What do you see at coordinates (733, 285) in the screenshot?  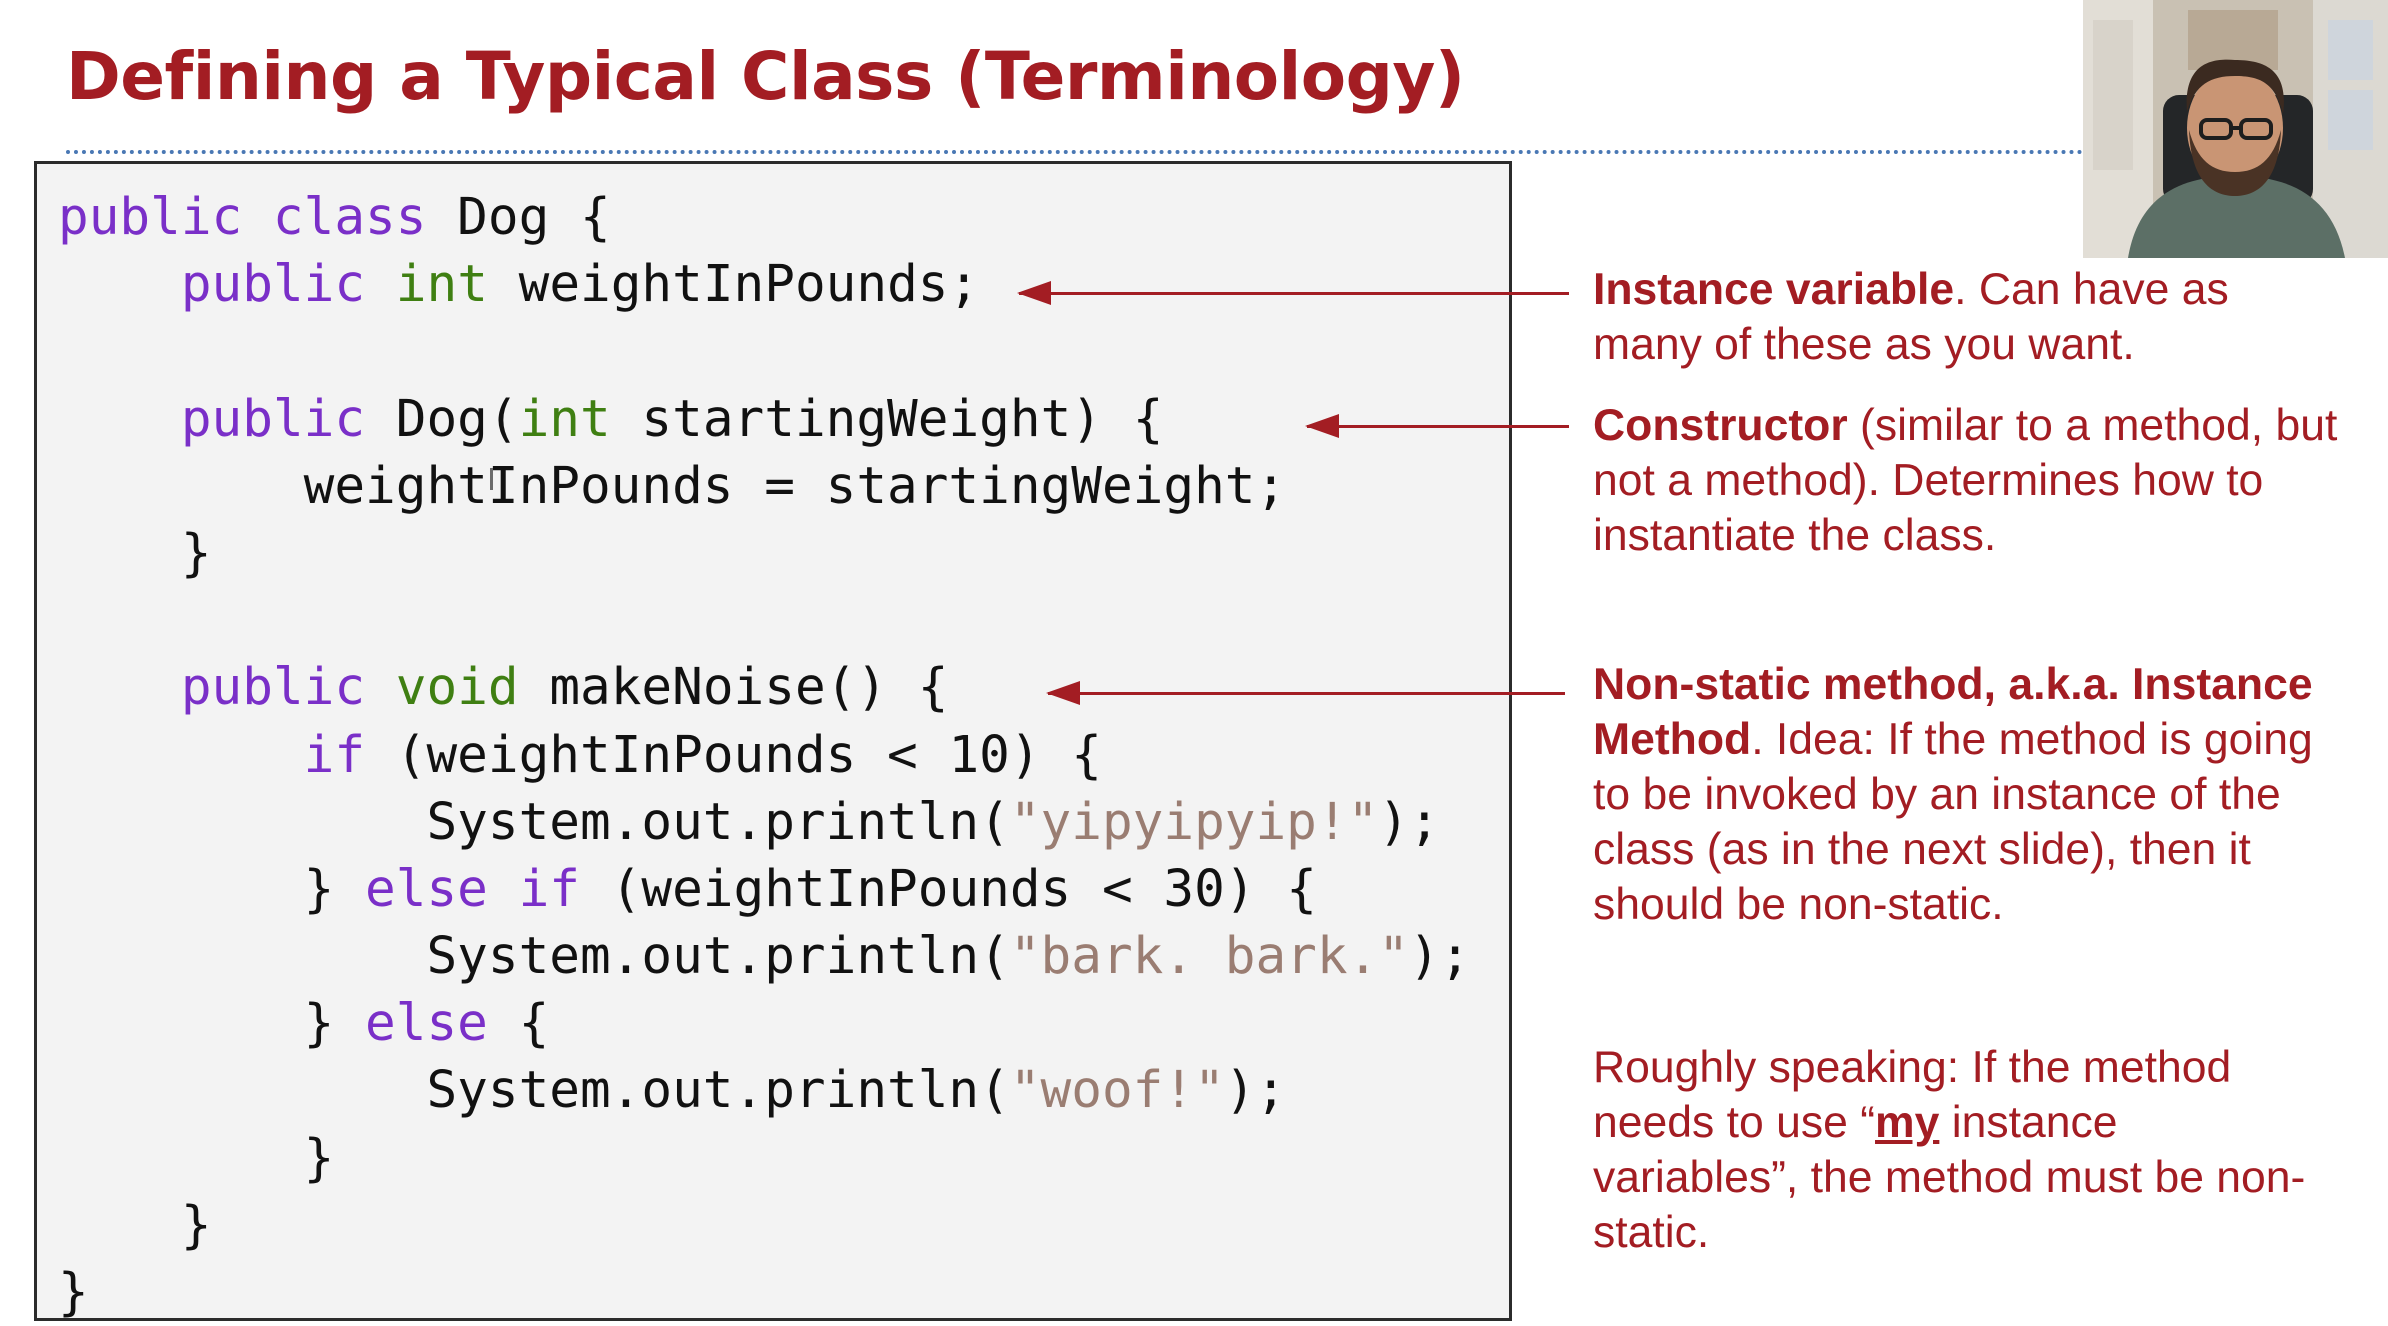 I see `code-text: weightInPounds;` at bounding box center [733, 285].